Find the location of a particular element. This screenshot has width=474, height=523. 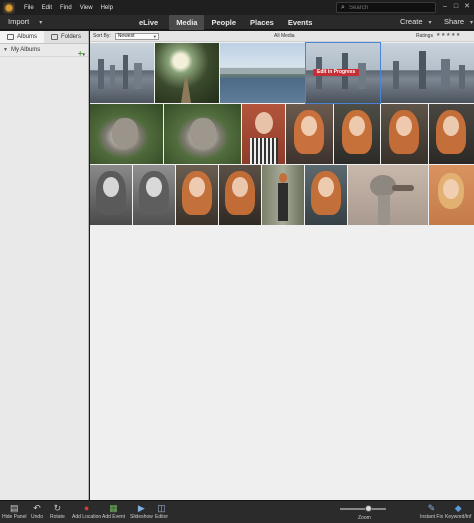

mode-tabs: eLive Media People Places Events is located at coordinates (225, 22).